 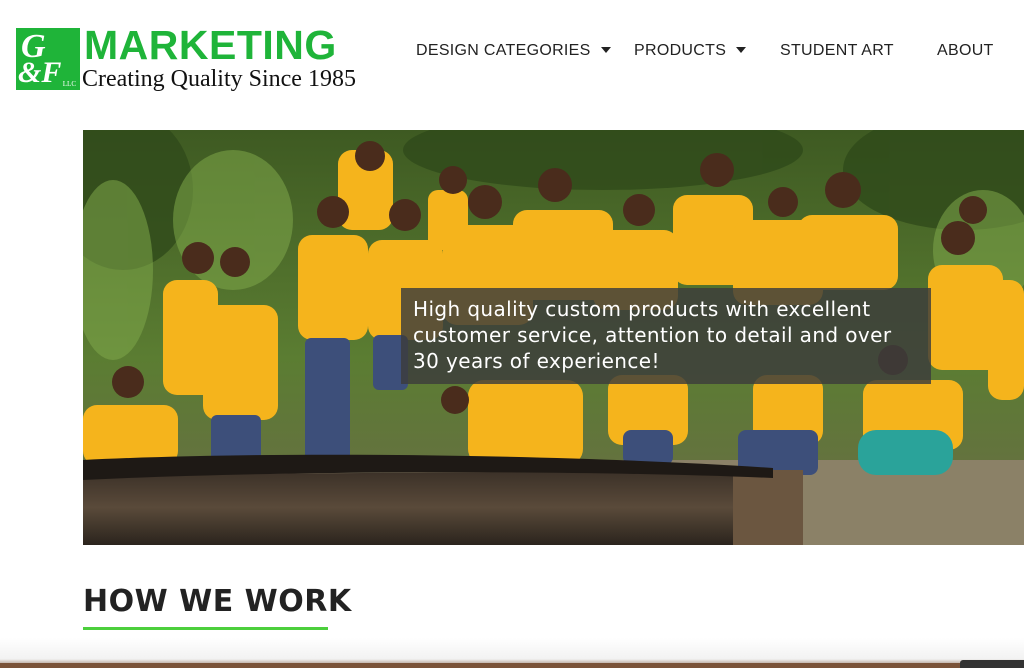 What do you see at coordinates (205, 628) in the screenshot?
I see `section-title-underline` at bounding box center [205, 628].